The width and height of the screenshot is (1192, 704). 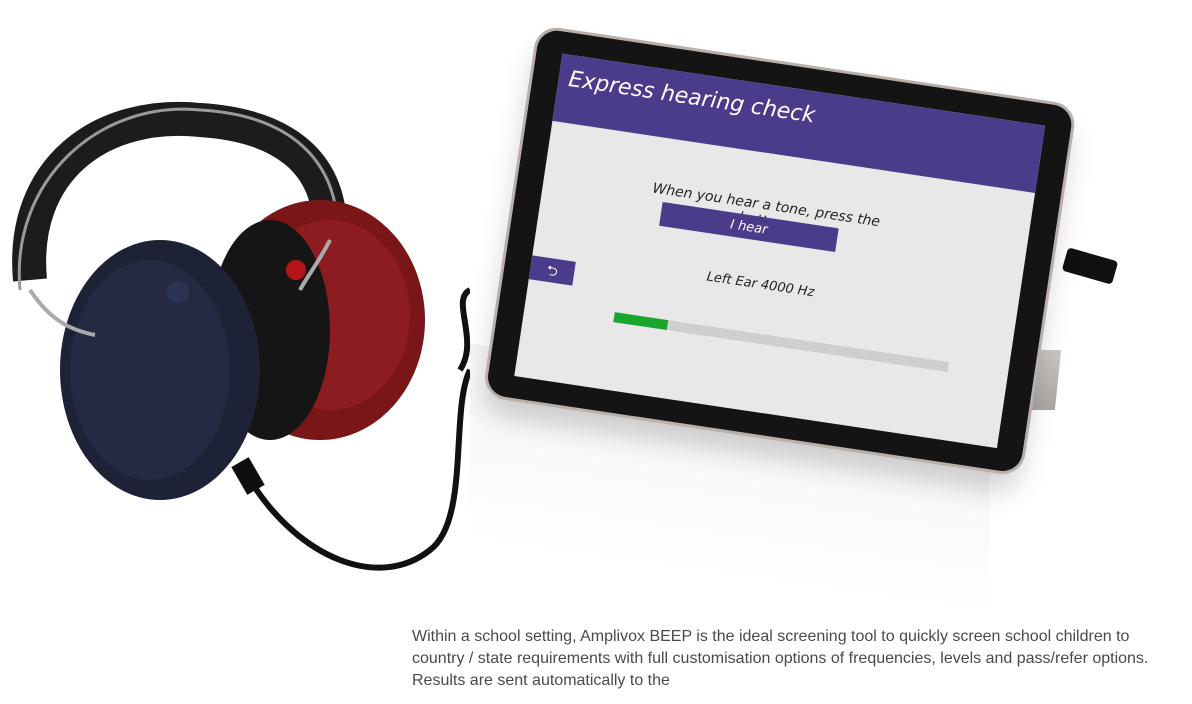 I want to click on usb-plug, so click(x=1090, y=266).